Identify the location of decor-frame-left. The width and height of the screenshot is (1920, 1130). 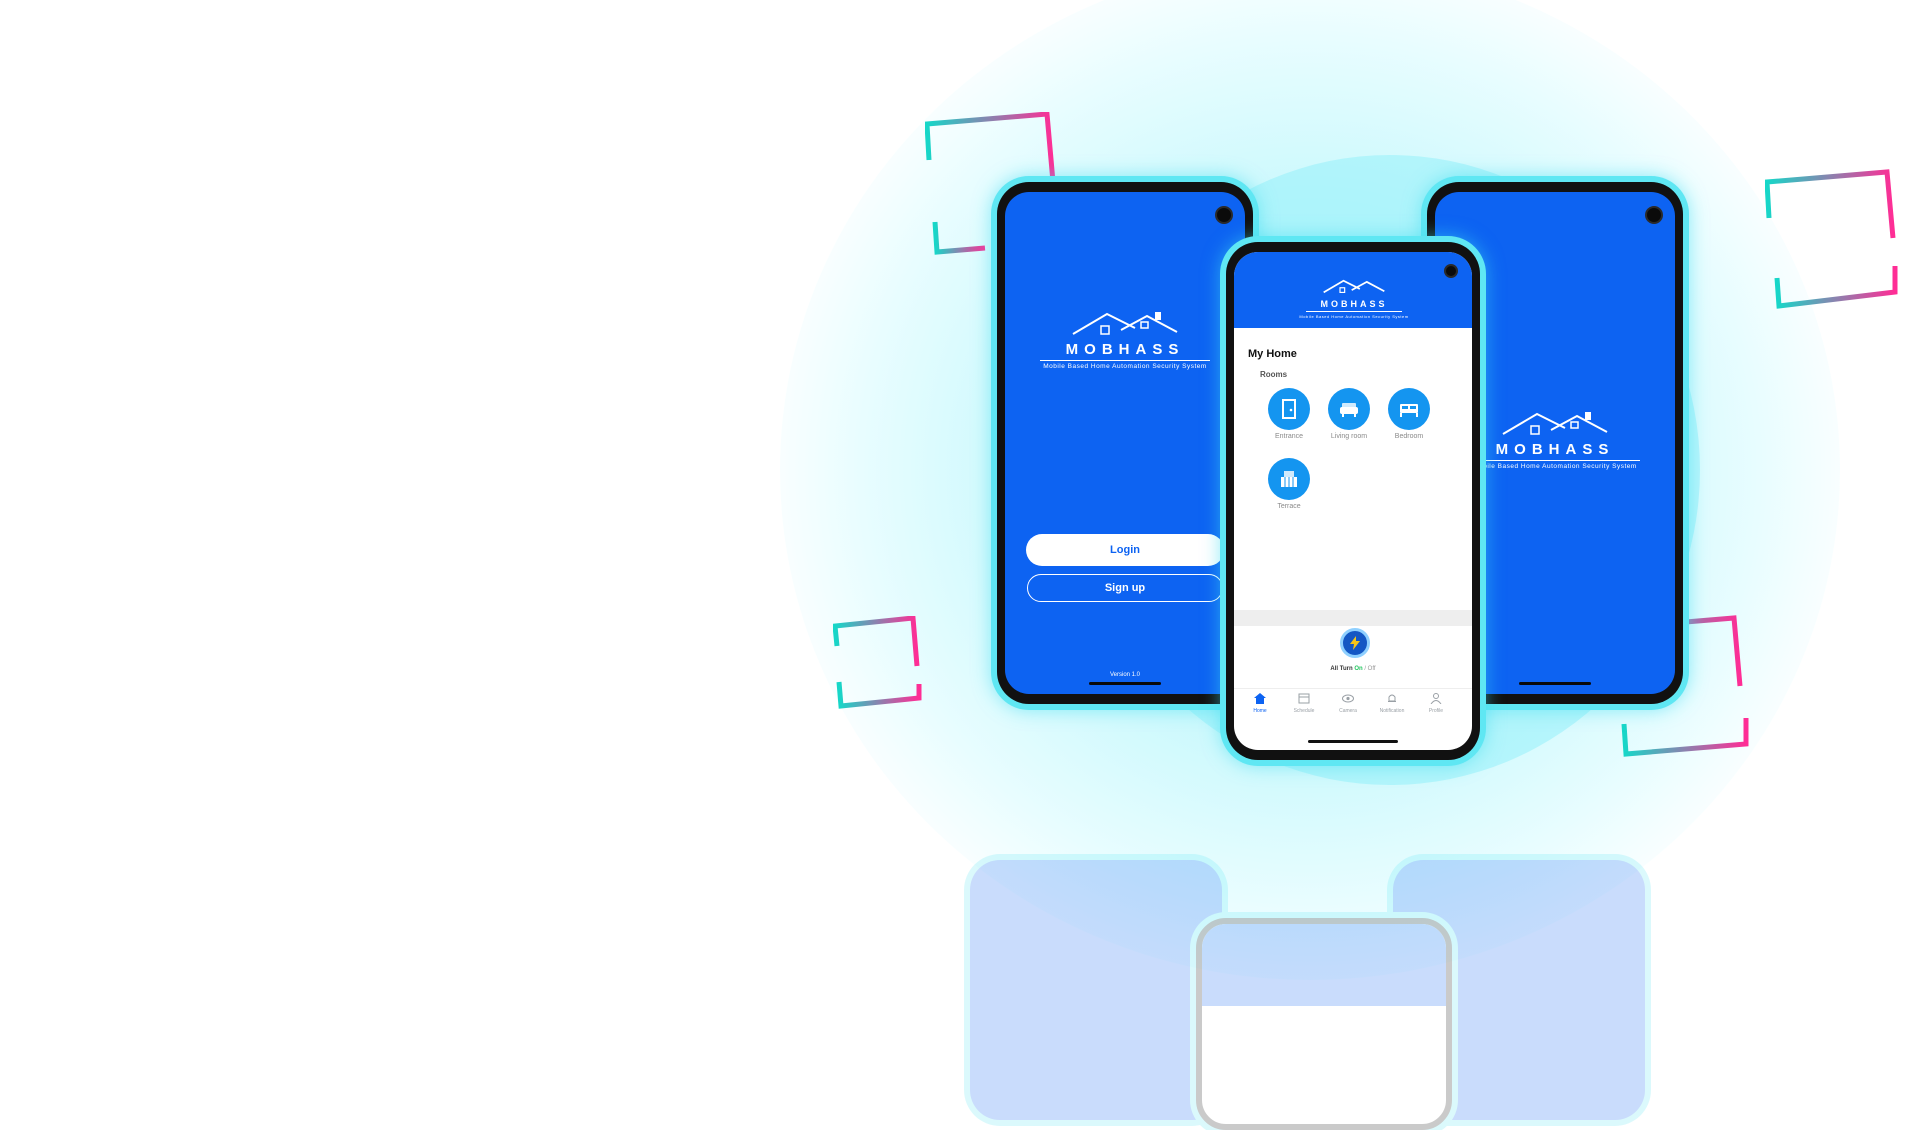
(877, 662).